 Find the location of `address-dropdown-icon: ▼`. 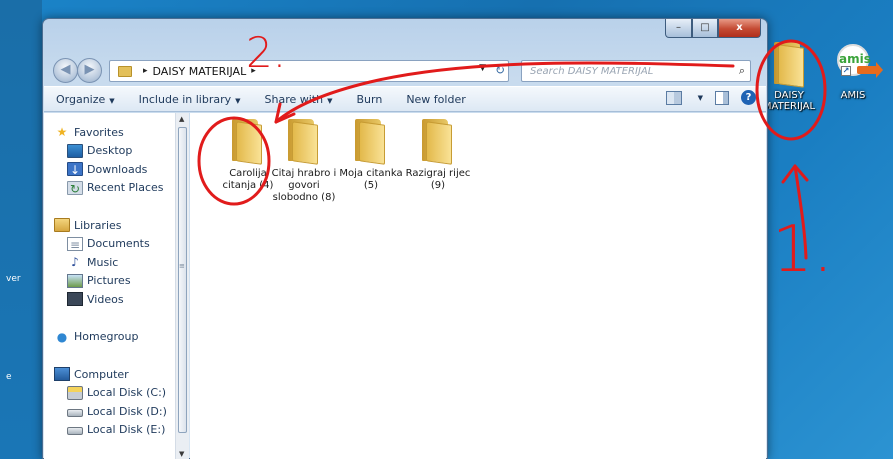

address-dropdown-icon: ▼ is located at coordinates (482, 68).